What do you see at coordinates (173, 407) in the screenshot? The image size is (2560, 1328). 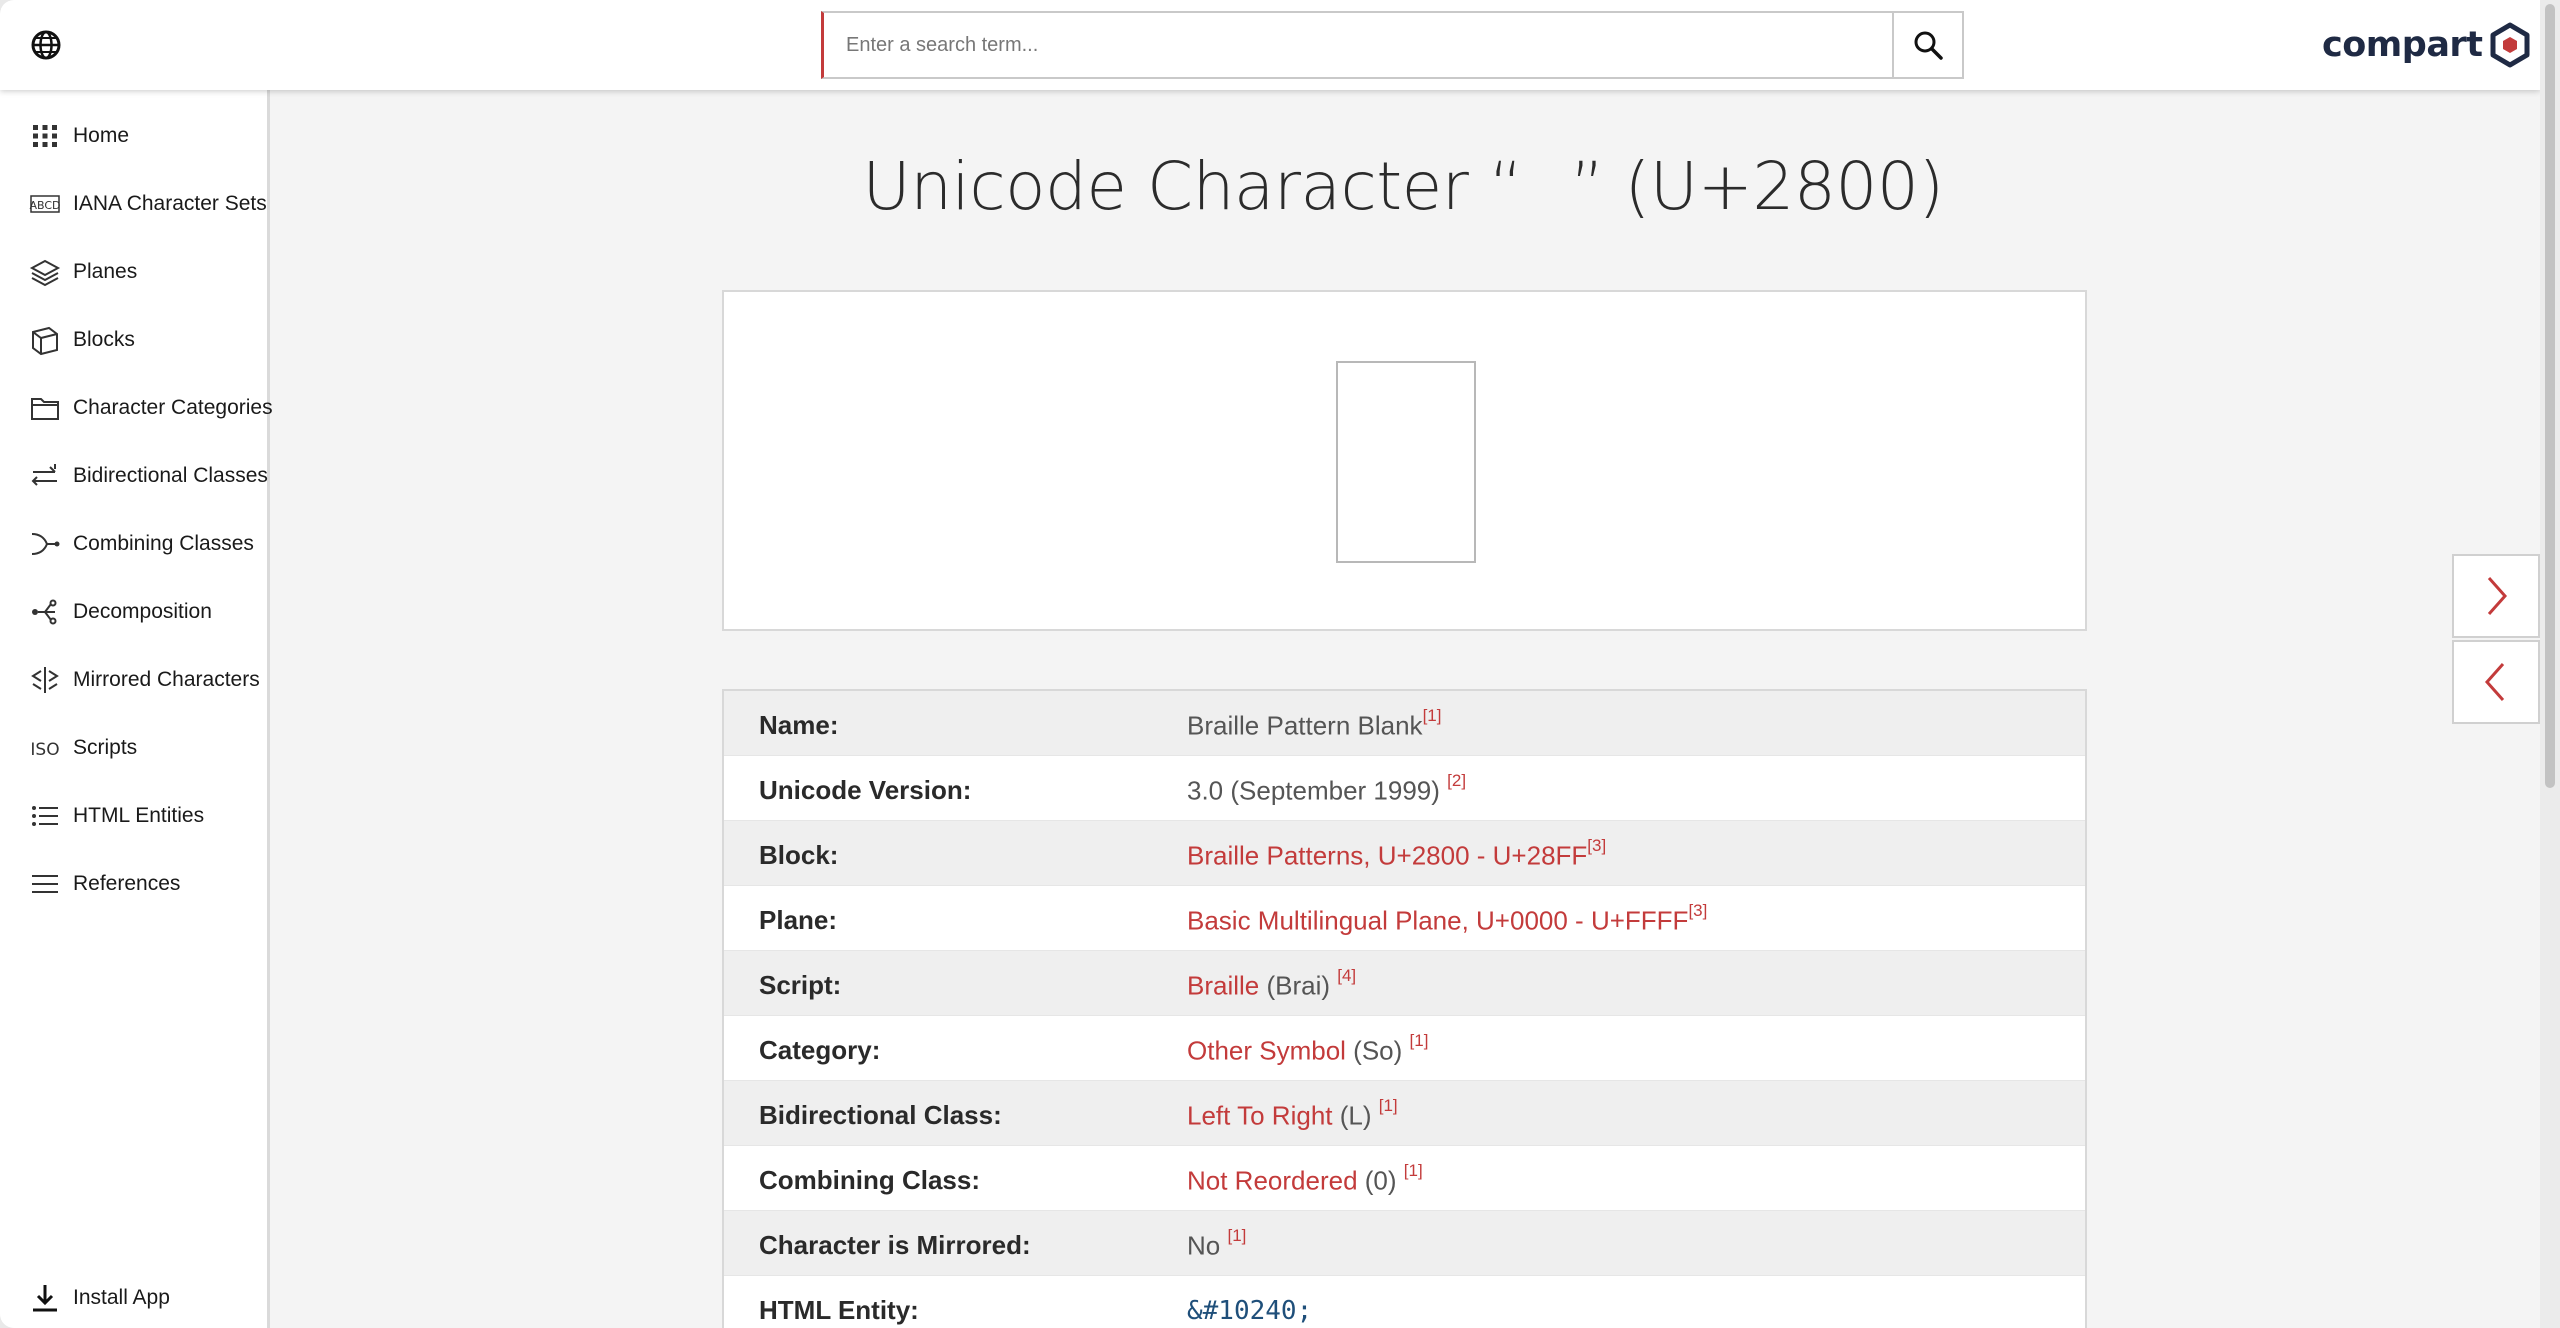 I see `sidebar-item-label: Character Categories` at bounding box center [173, 407].